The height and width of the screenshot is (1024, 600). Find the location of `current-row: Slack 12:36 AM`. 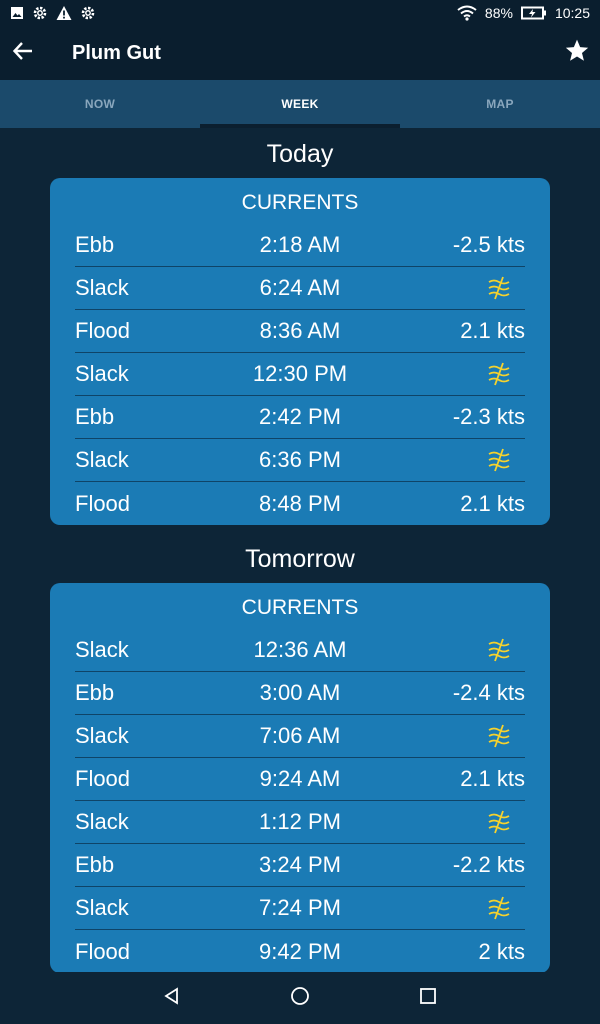

current-row: Slack 12:36 AM is located at coordinates (300, 650).